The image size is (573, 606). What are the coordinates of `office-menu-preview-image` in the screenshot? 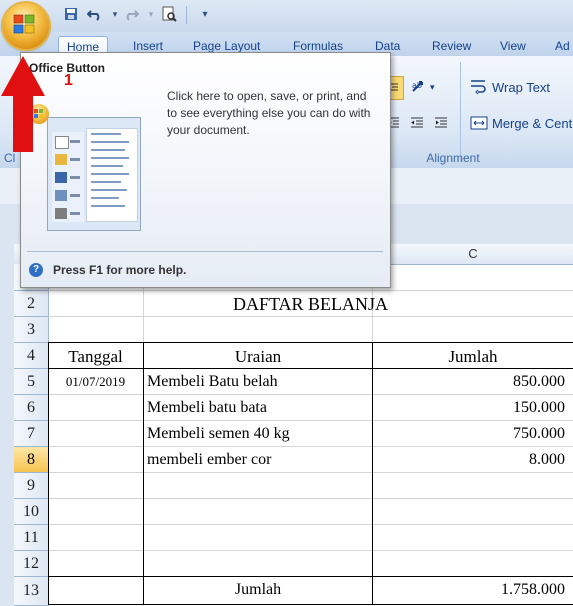 It's located at (94, 174).